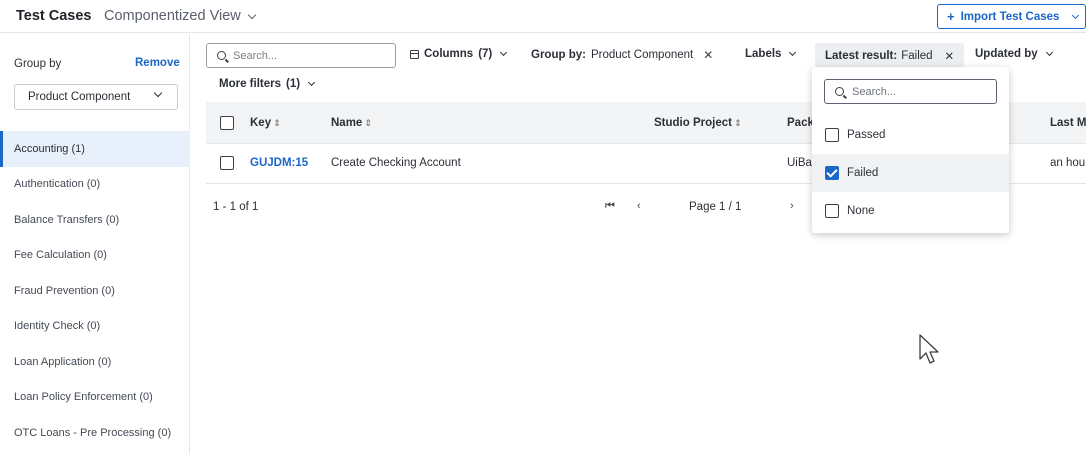 Image resolution: width=1086 pixels, height=454 pixels. Describe the element at coordinates (910, 211) in the screenshot. I see `option-none: None` at that location.